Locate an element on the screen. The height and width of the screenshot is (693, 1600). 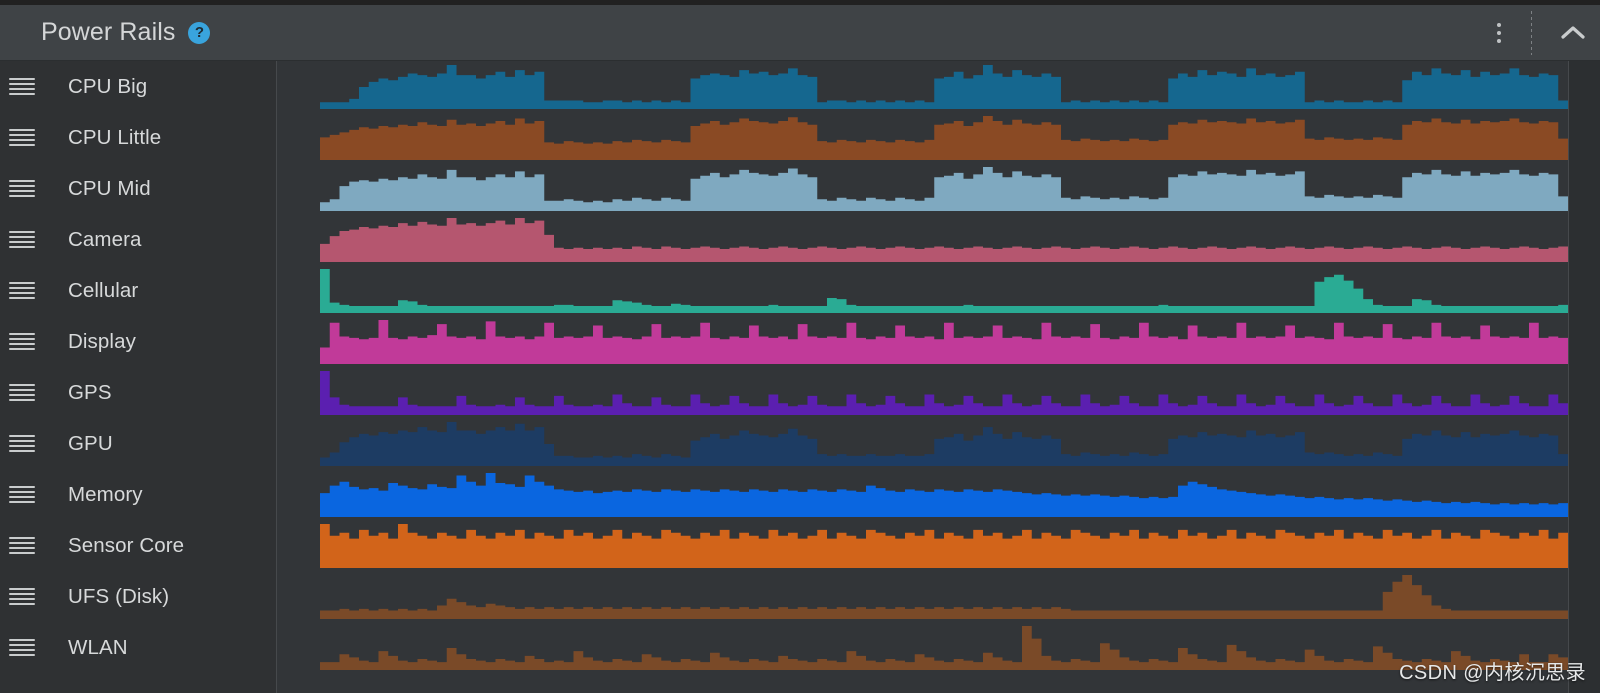
track-label-row: UFS (Disk) is located at coordinates (138, 596).